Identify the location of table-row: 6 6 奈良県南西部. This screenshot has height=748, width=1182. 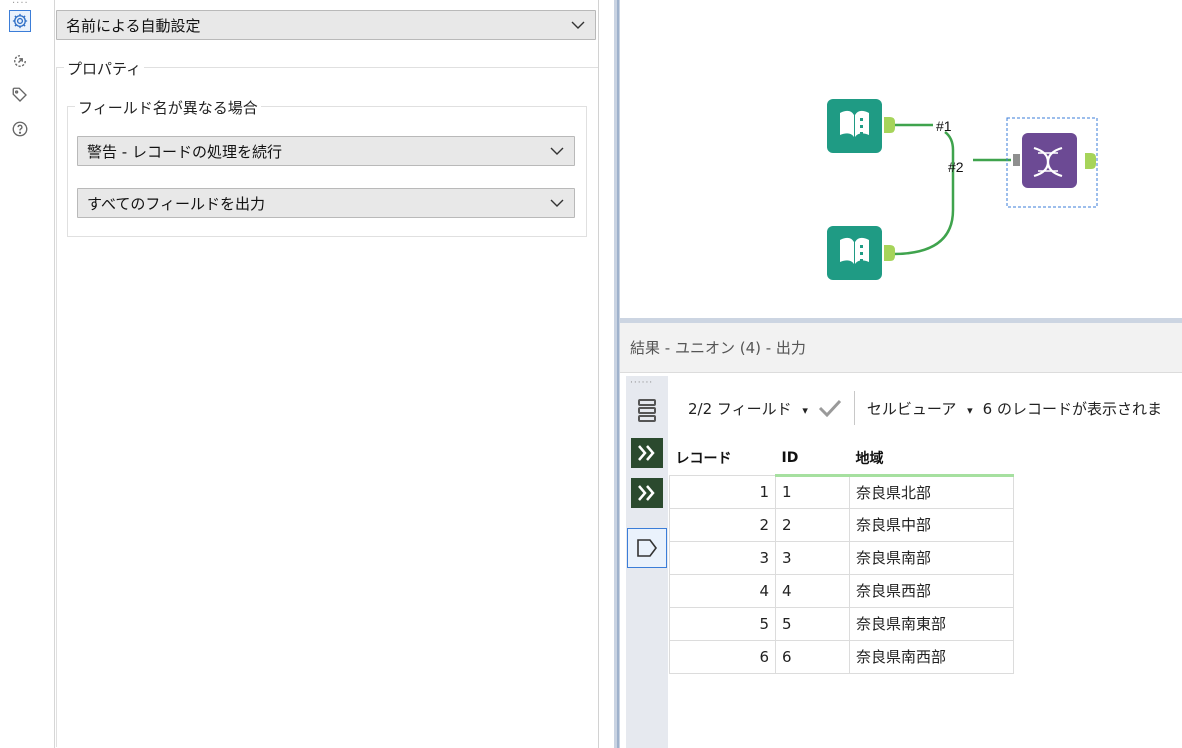
(841, 656).